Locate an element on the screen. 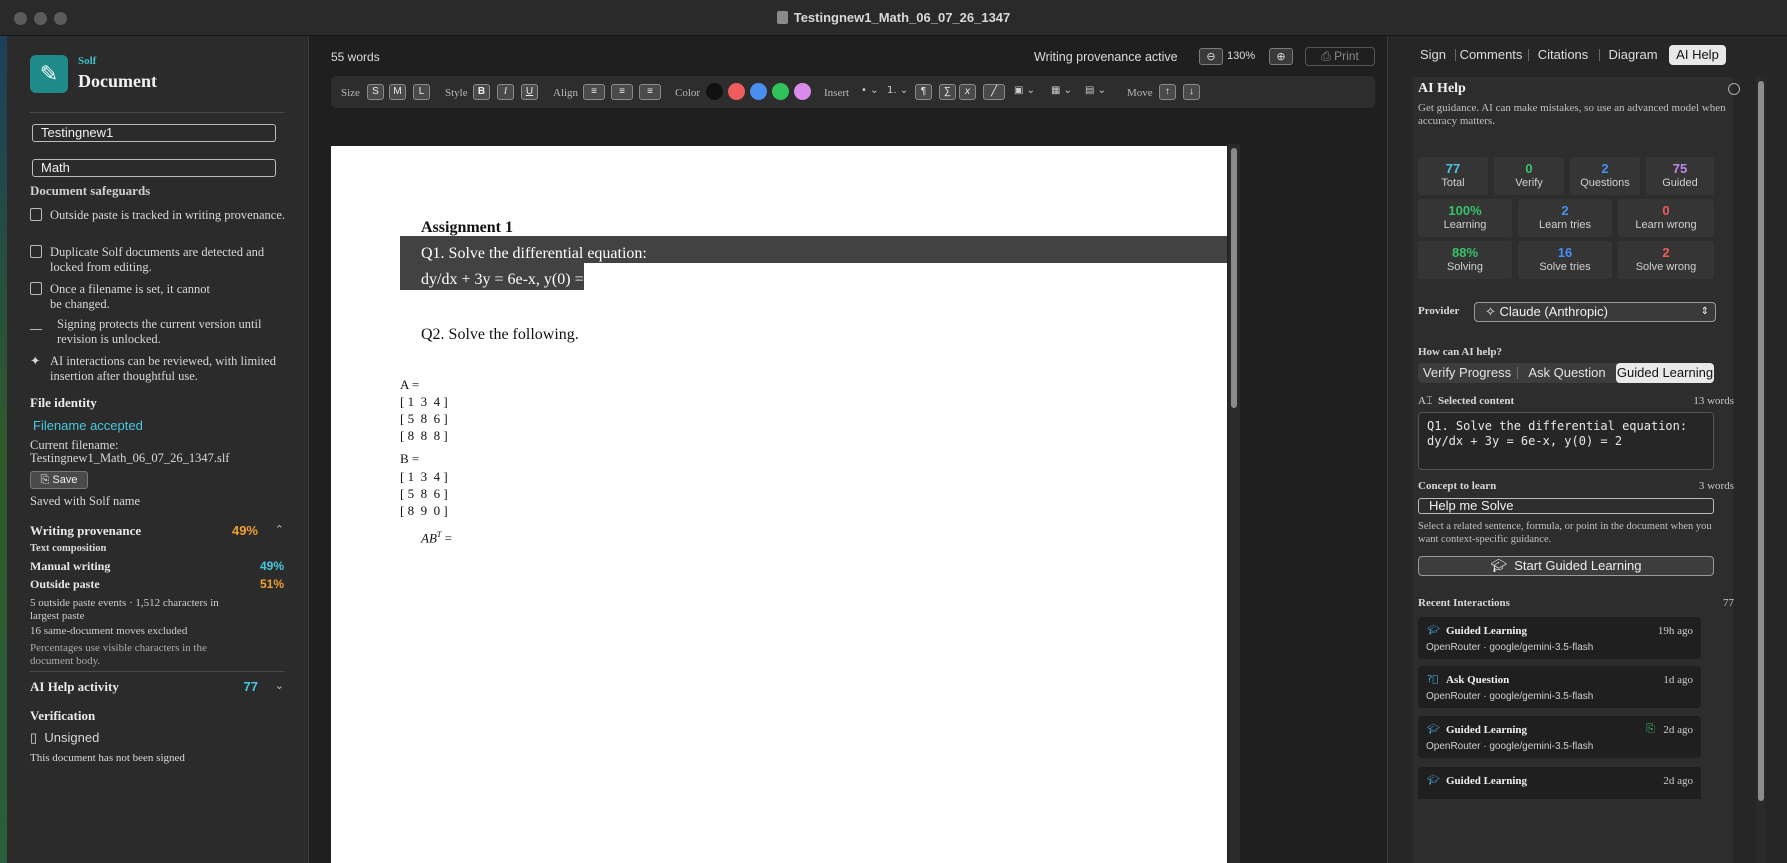 The height and width of the screenshot is (863, 1787). selected-word-count: 13 words is located at coordinates (1713, 401).